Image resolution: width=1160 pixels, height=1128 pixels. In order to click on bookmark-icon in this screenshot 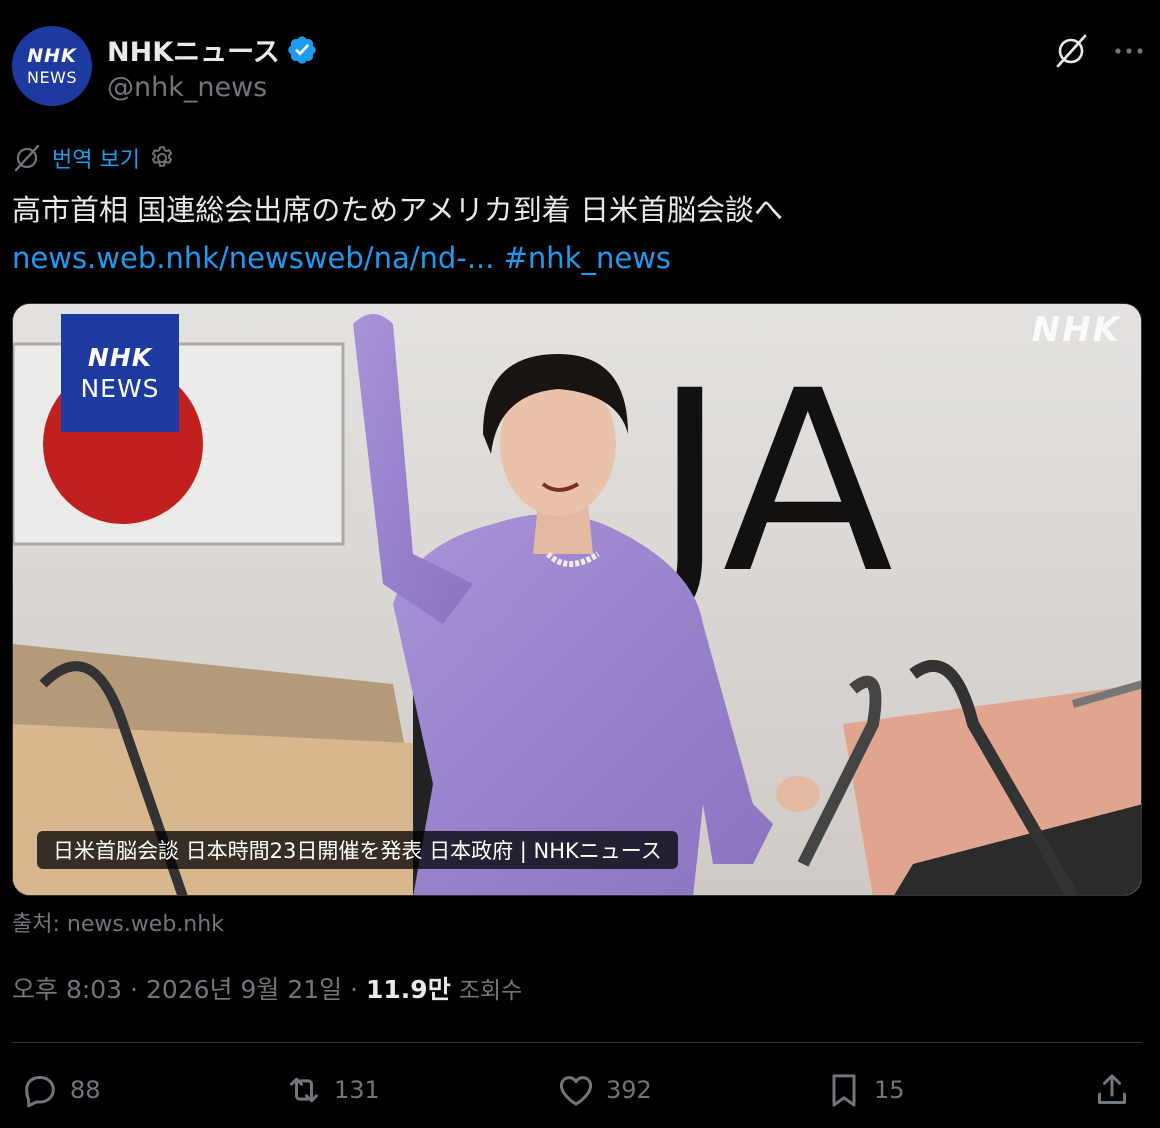, I will do `click(844, 1090)`.